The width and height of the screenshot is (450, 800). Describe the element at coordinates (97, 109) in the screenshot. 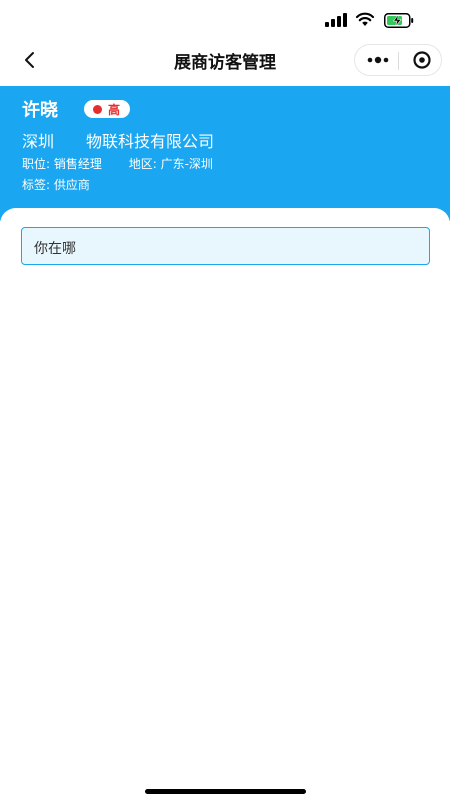

I see `level-dot-icon` at that location.